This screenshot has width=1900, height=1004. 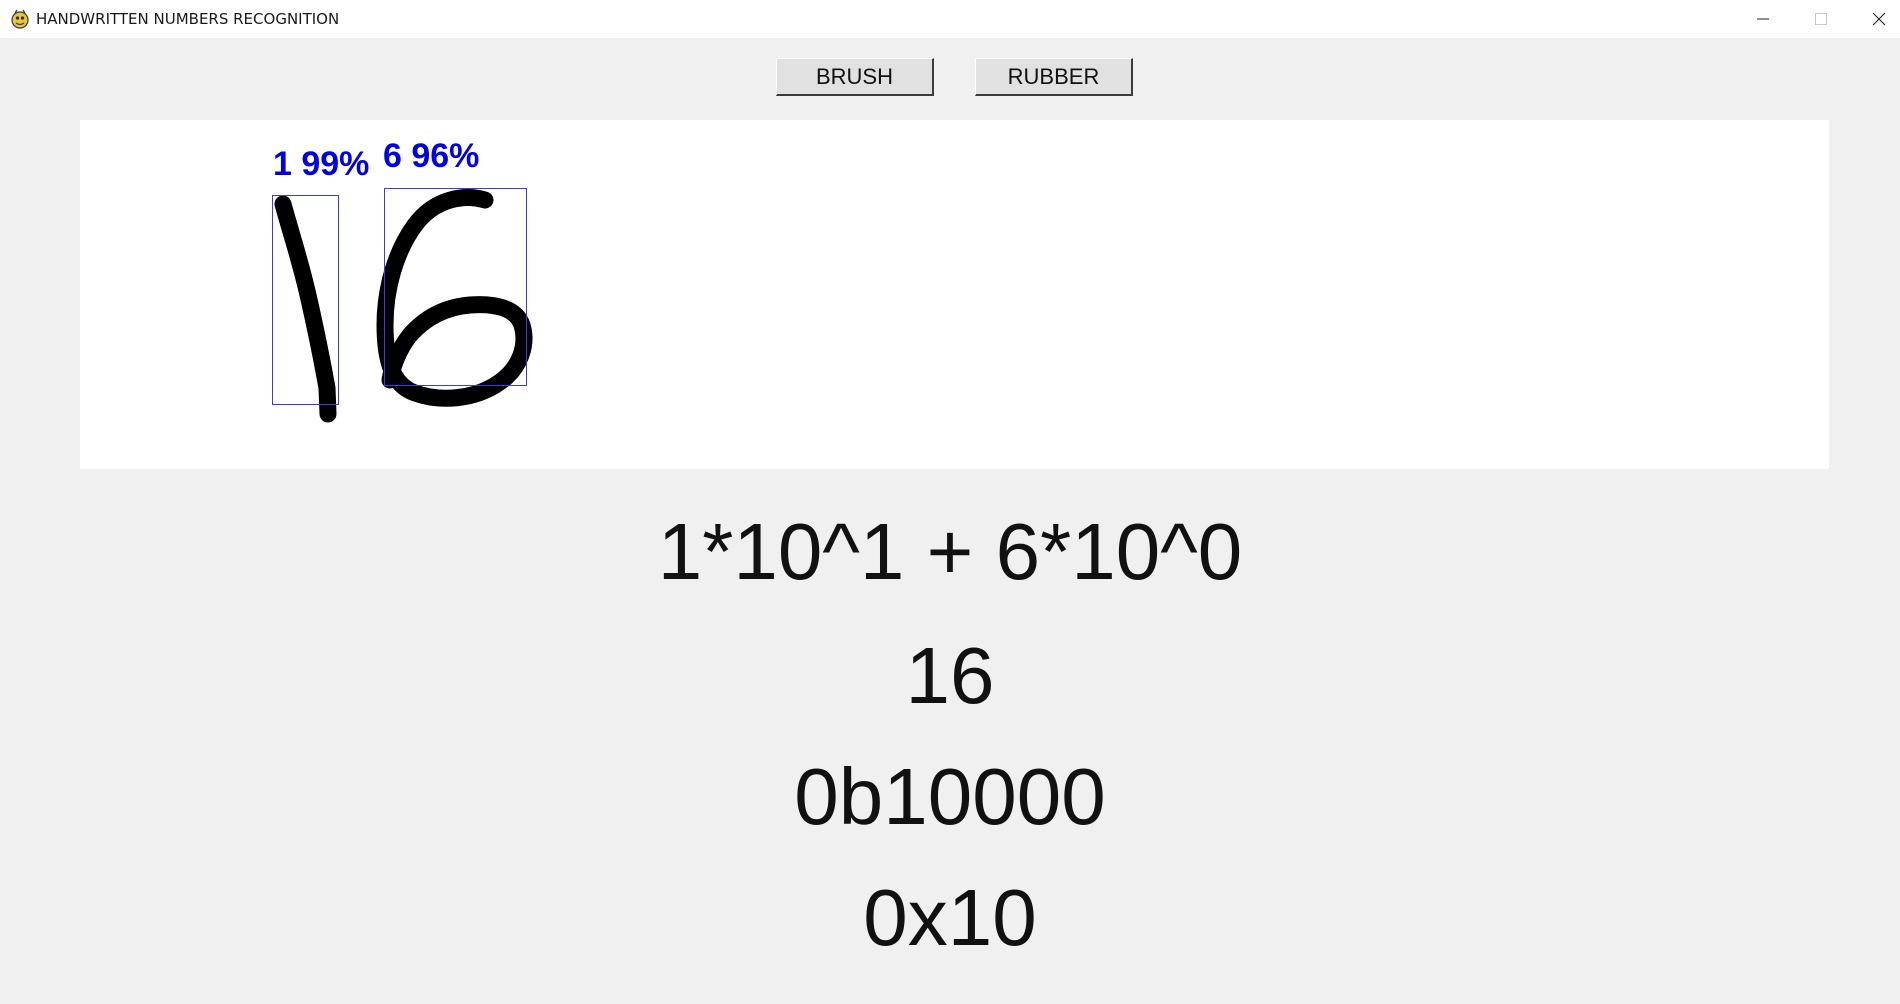 What do you see at coordinates (20, 19) in the screenshot?
I see `pygame-snake-icon` at bounding box center [20, 19].